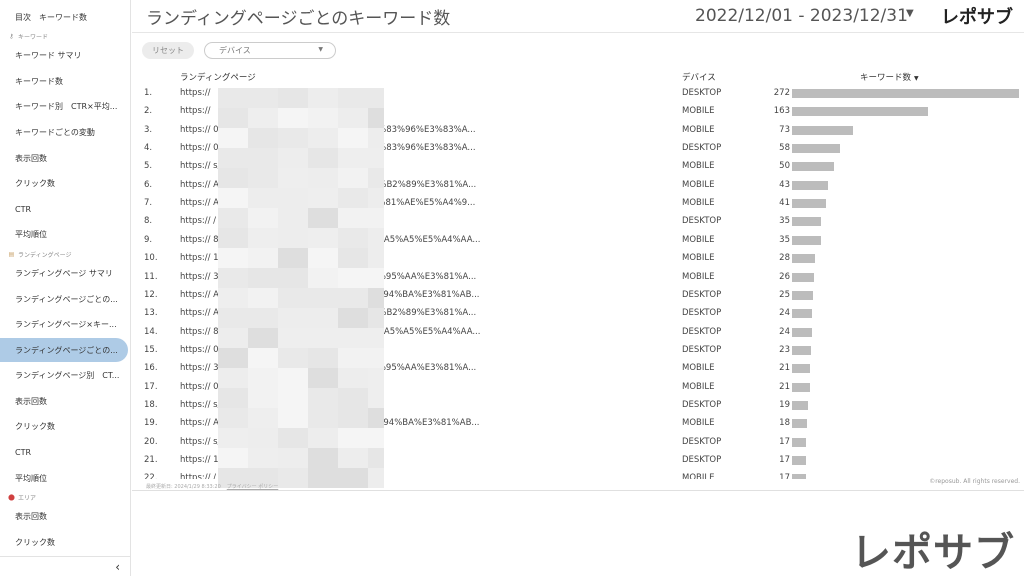 Image resolution: width=1024 pixels, height=576 pixels. Describe the element at coordinates (784, 349) in the screenshot. I see `keyword-count: 23` at that location.